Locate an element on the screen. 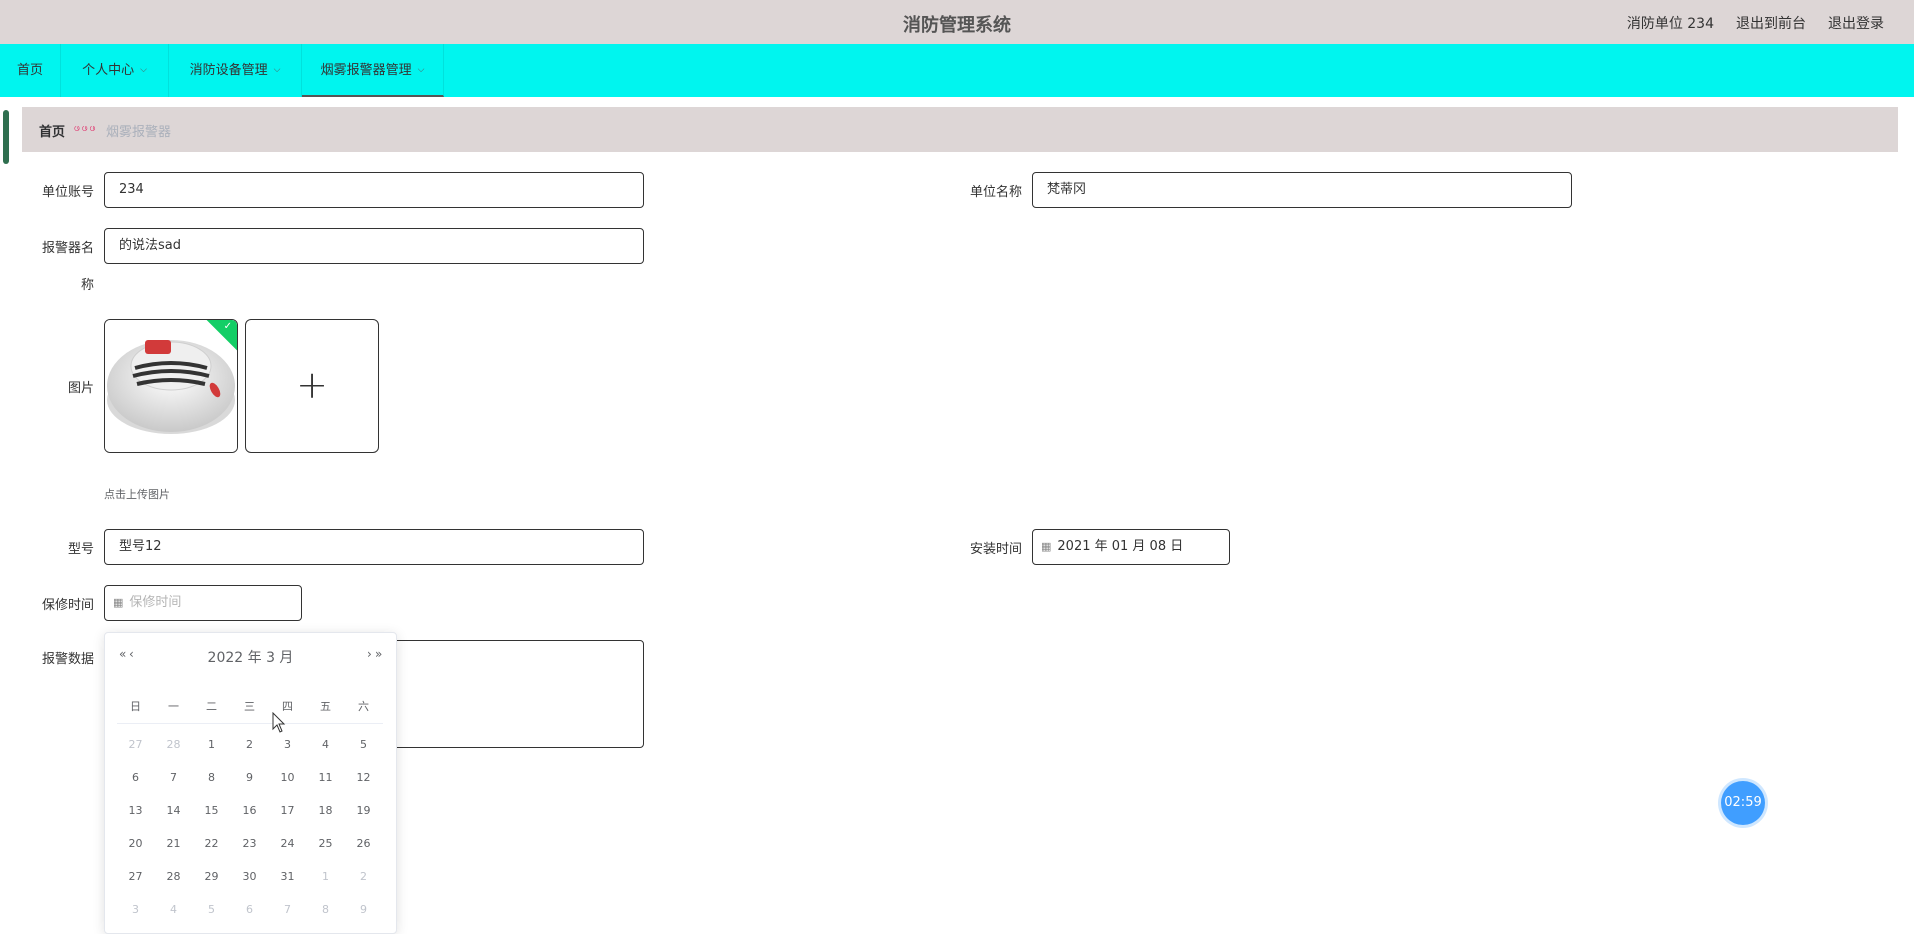 Image resolution: width=1914 pixels, height=934 pixels. account-input: 234 is located at coordinates (374, 190).